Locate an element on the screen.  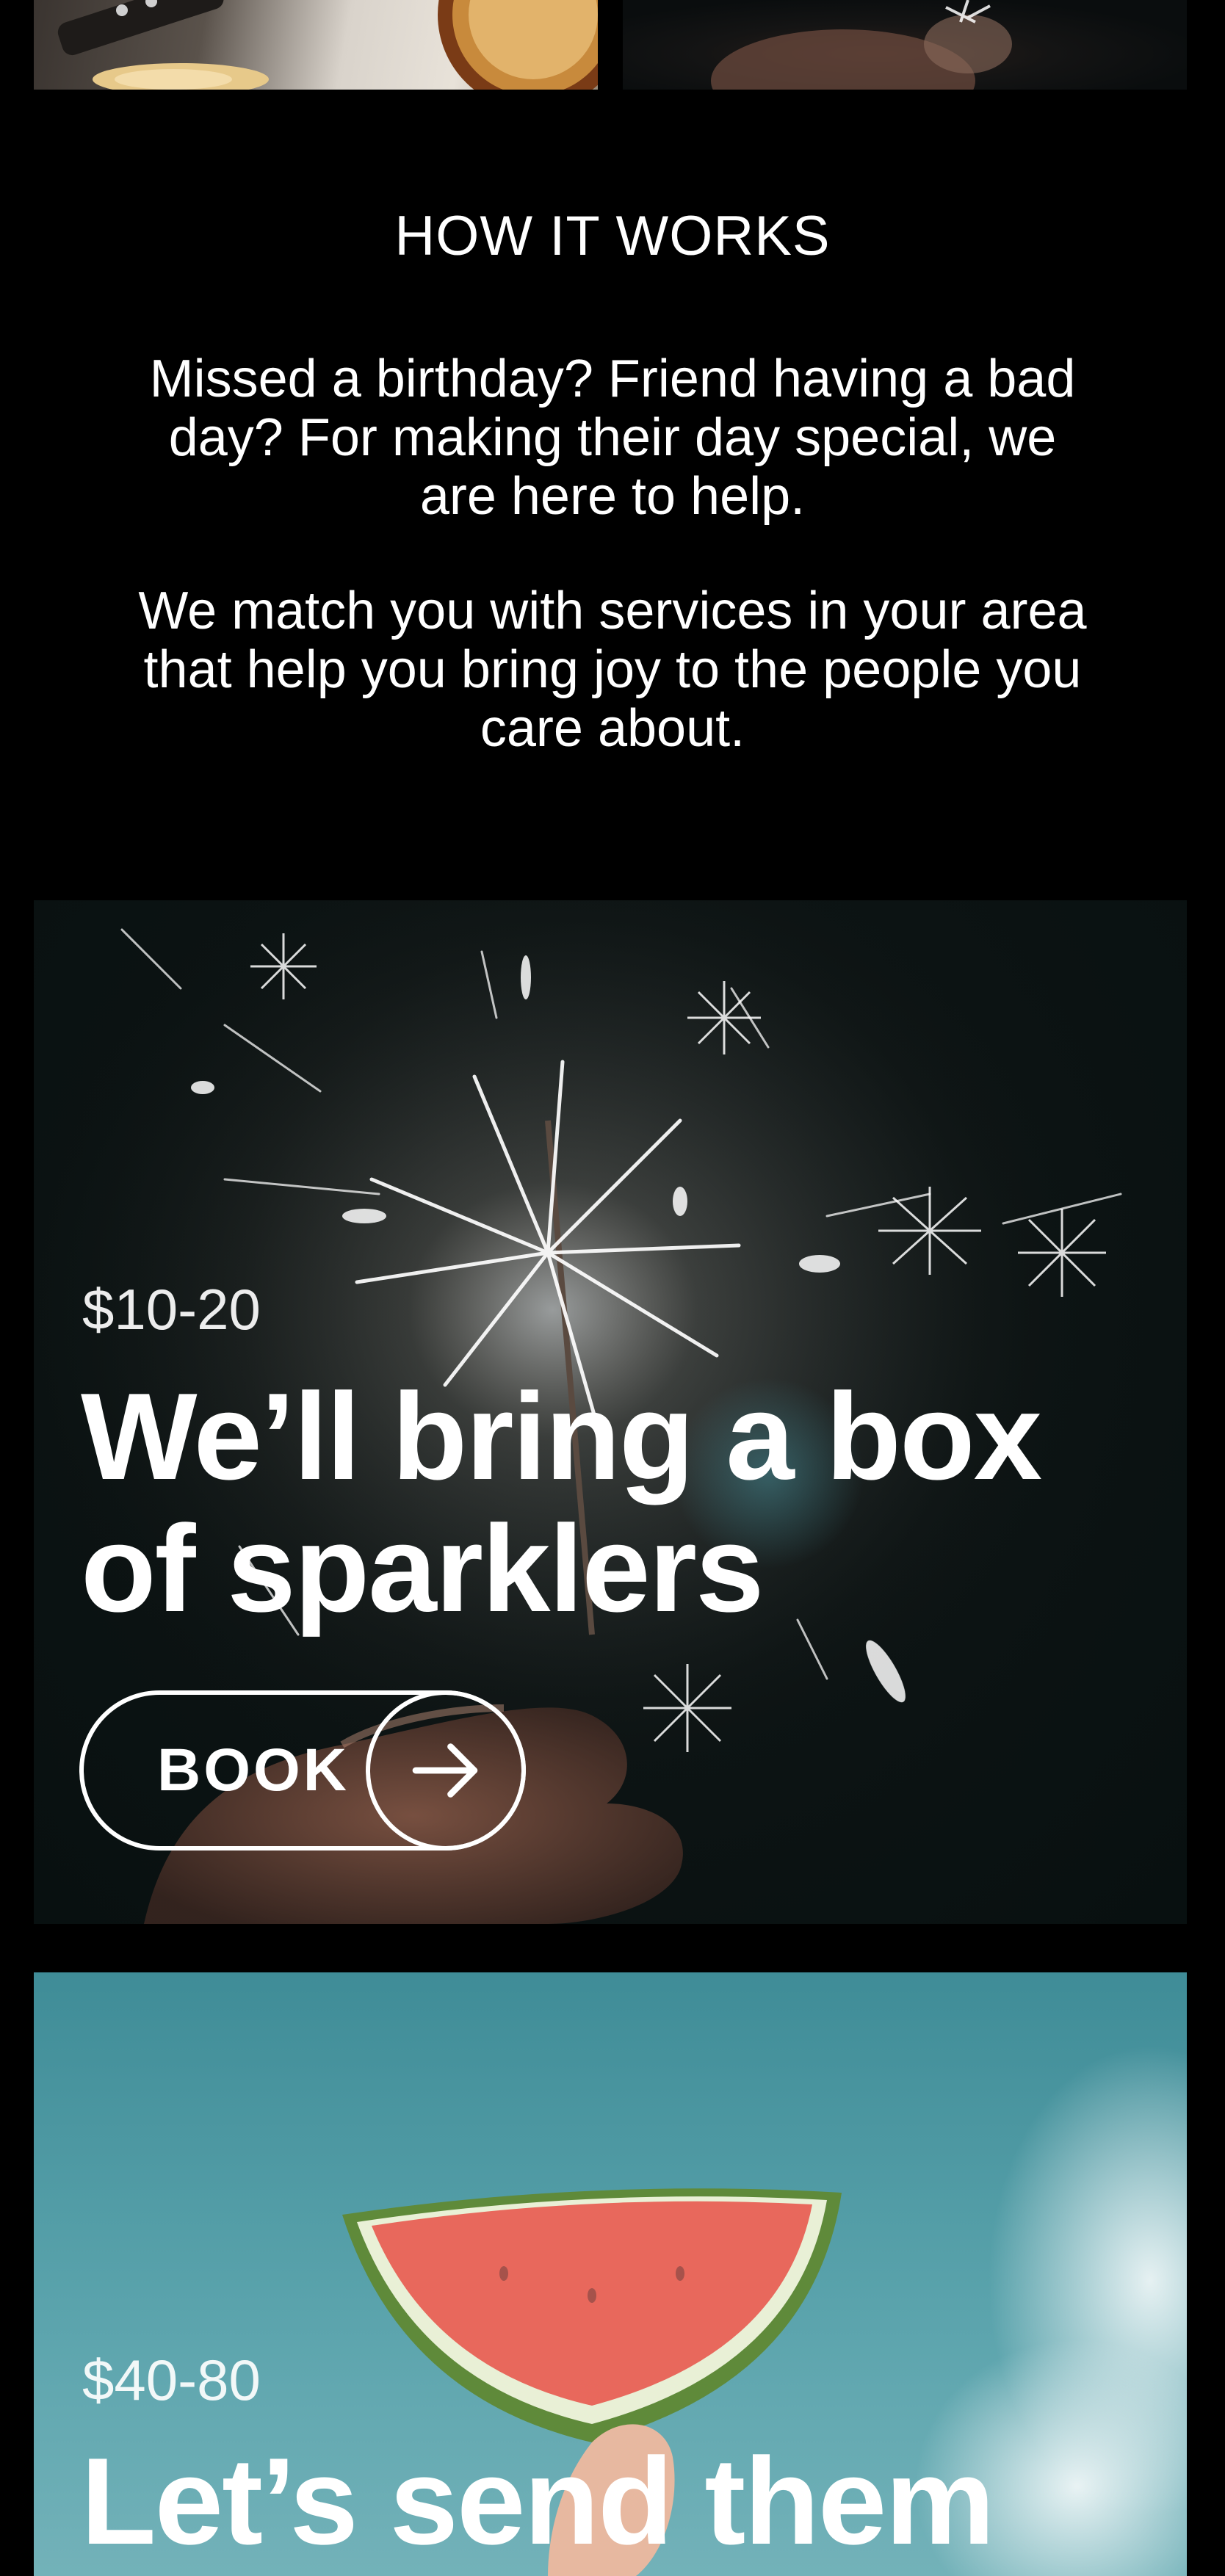
book-button-label: BOOK is located at coordinates (253, 1770).